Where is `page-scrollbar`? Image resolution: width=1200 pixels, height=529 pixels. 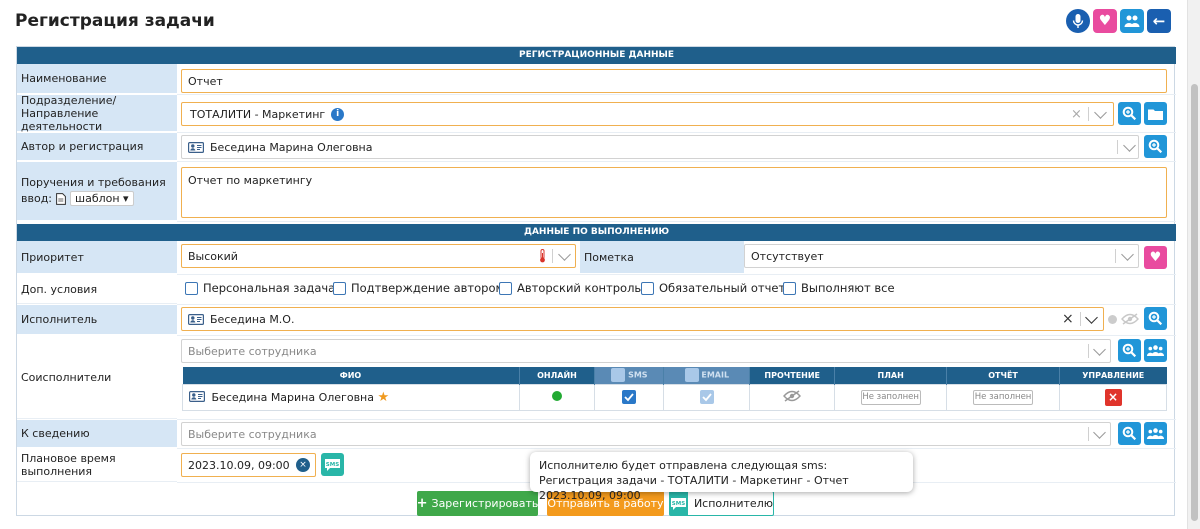
page-scrollbar is located at coordinates (1193, 264).